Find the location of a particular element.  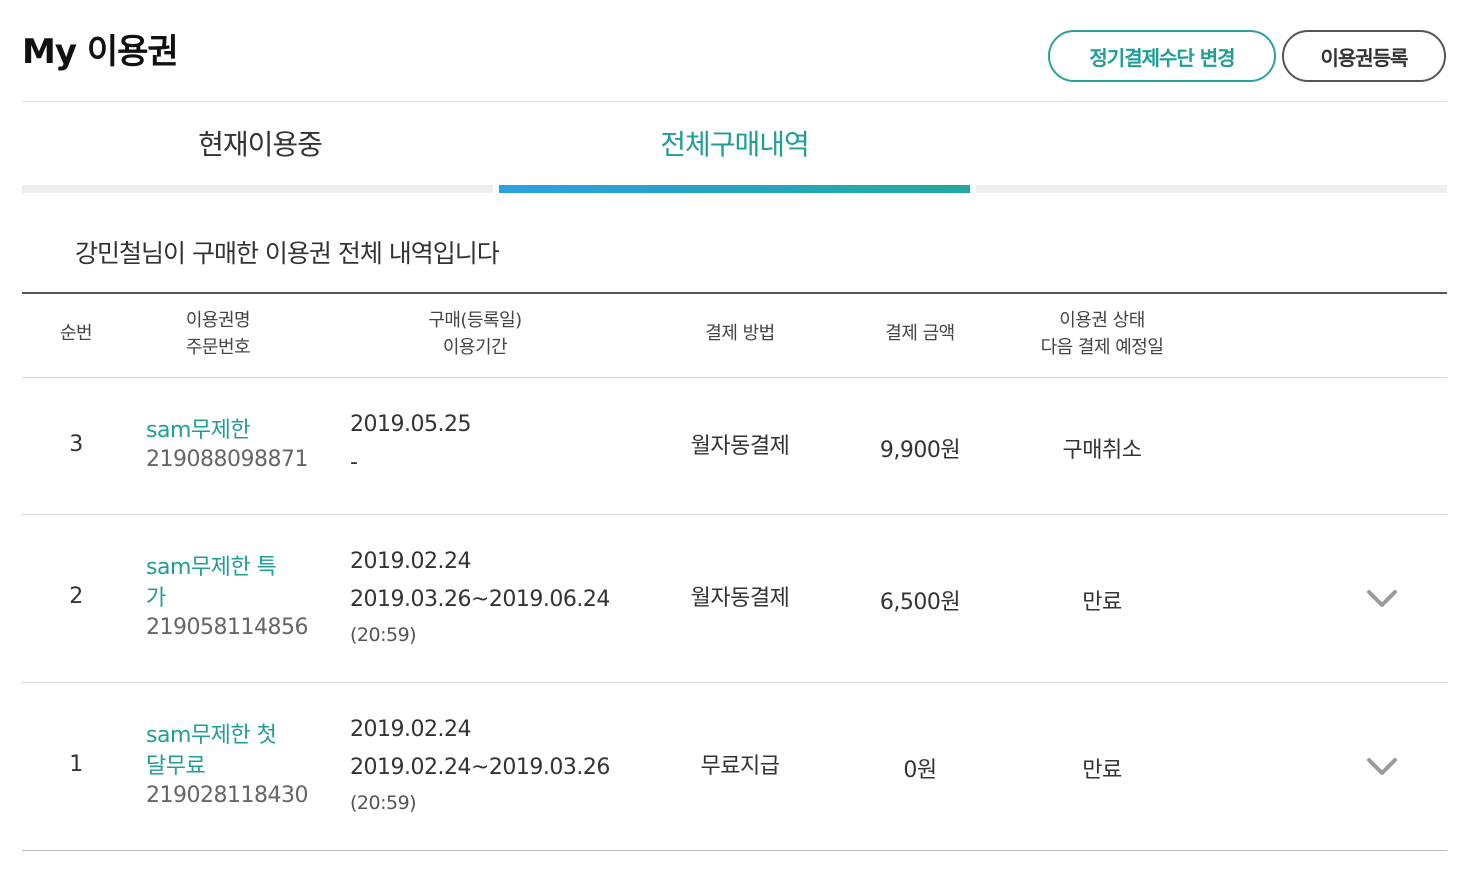

tab-current-usage: 현재이용중 is located at coordinates (260, 143).